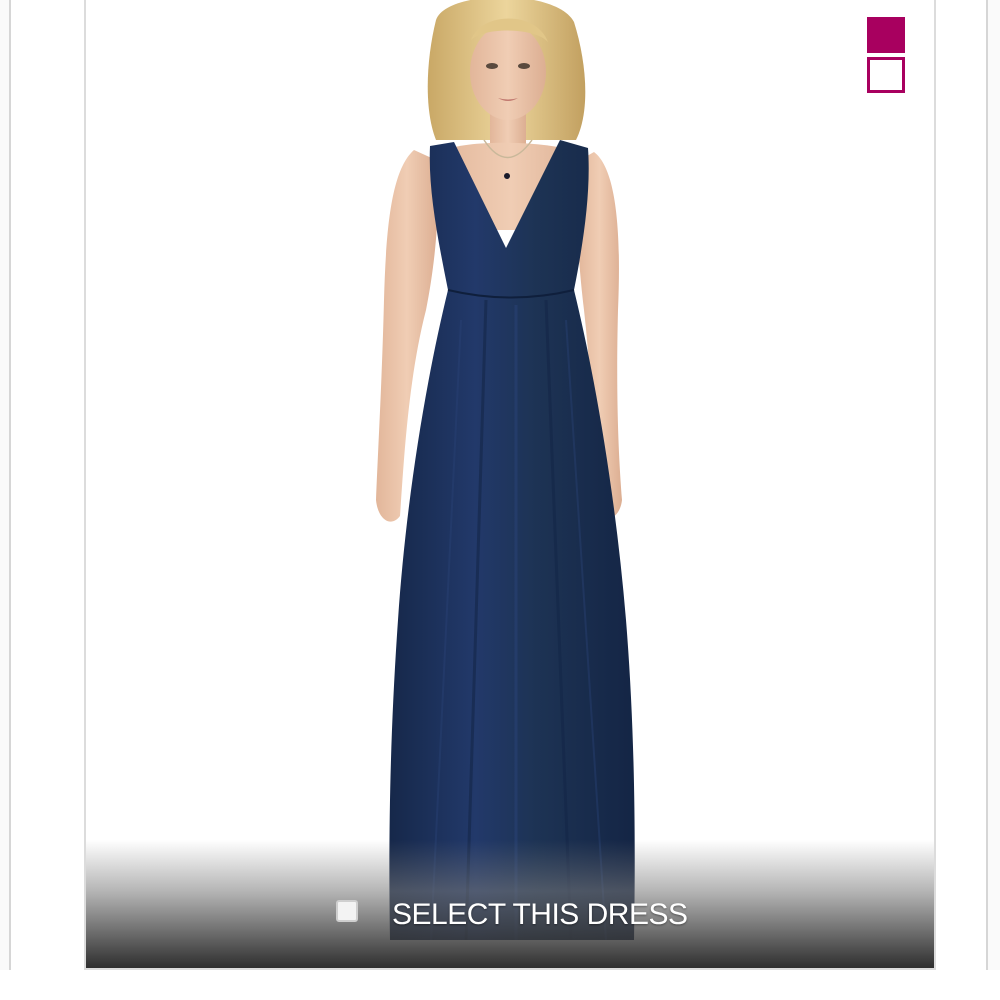 The height and width of the screenshot is (1000, 1000). Describe the element at coordinates (347, 911) in the screenshot. I see `select-checkbox` at that location.